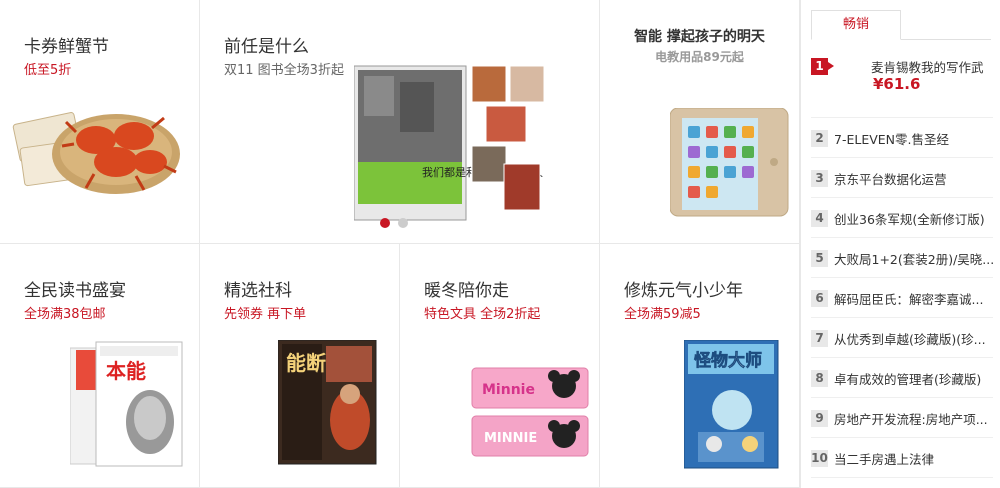  What do you see at coordinates (909, 219) in the screenshot?
I see `rank-title: 创业36条军规(全新修订版)` at bounding box center [909, 219].